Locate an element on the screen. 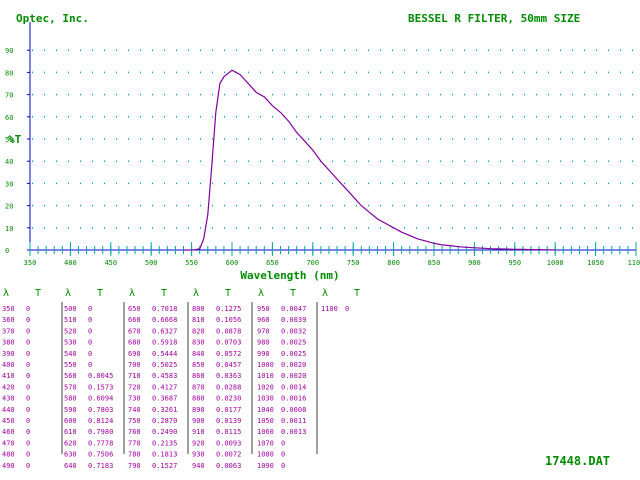 The height and width of the screenshot is (480, 640). table-cell-wavelength: 1070 is located at coordinates (265, 443).